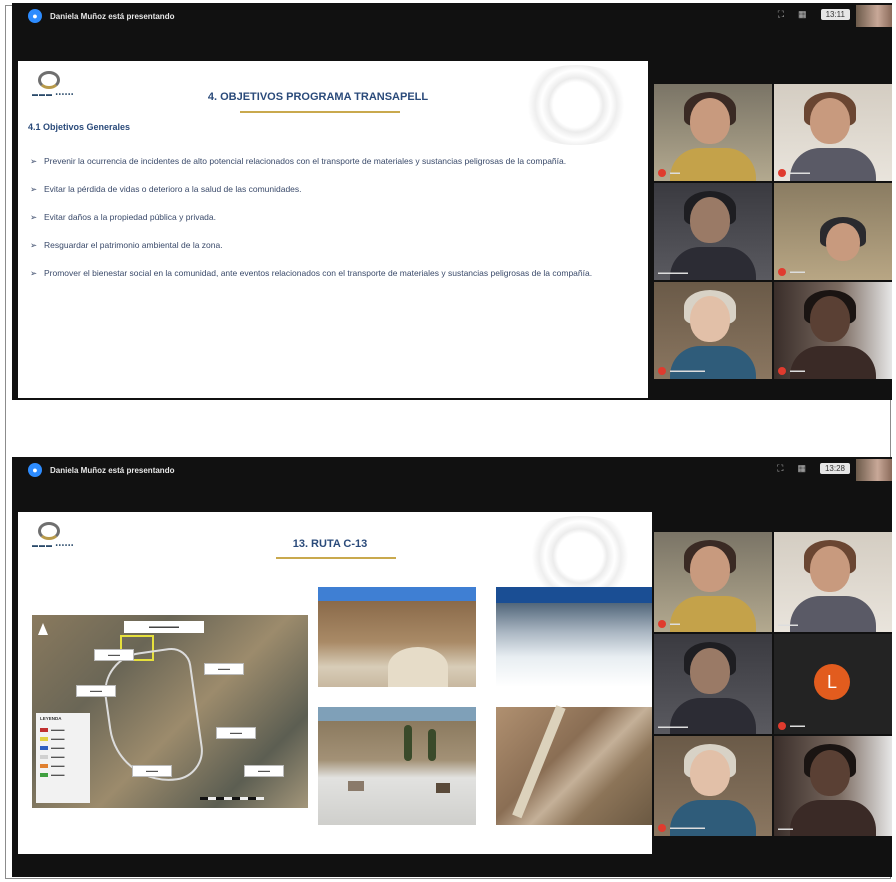  Describe the element at coordinates (63, 758) in the screenshot. I see `map-legend: LEYENDA ▬▬▬ ▬▬▬ ▬▬▬ ▬▬▬ ▬▬▬ ▬▬▬` at that location.